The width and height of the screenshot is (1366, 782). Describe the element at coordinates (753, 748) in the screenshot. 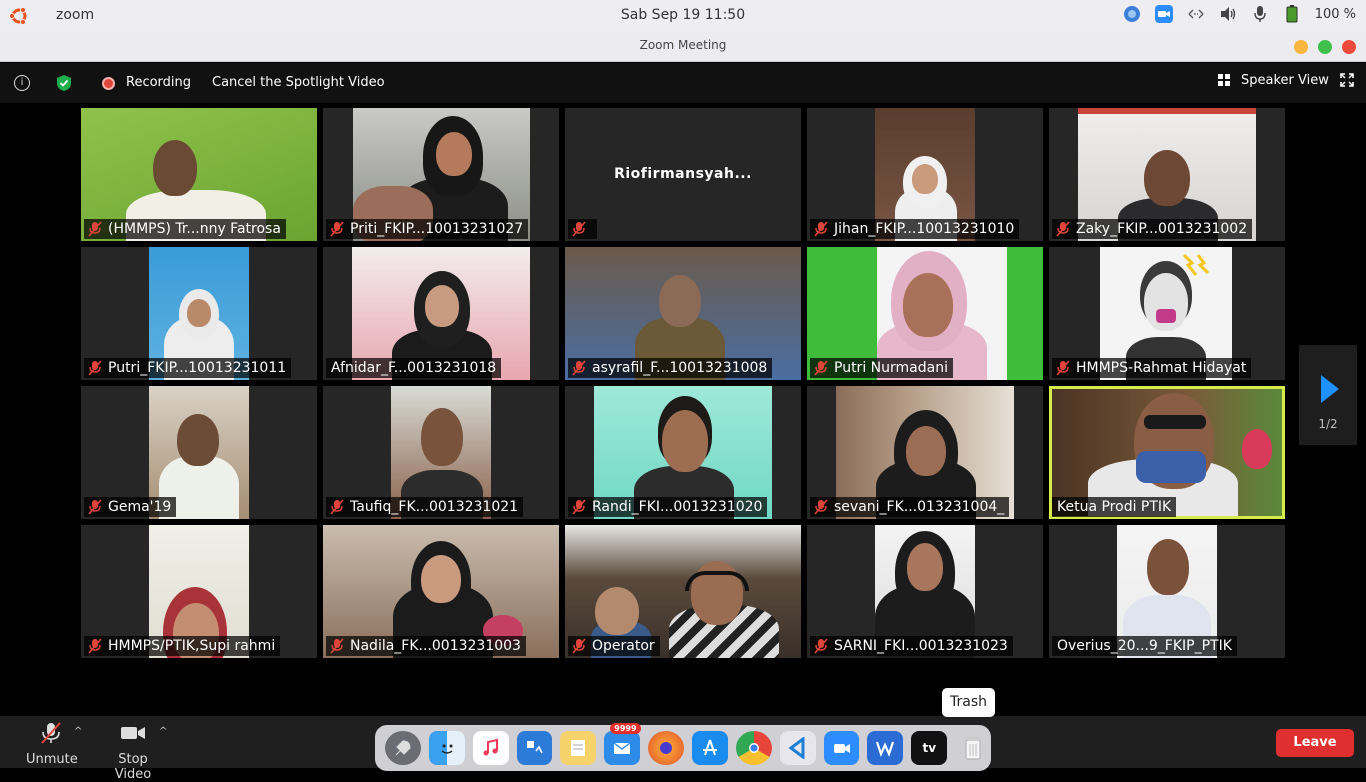

I see `chrome-icon` at that location.